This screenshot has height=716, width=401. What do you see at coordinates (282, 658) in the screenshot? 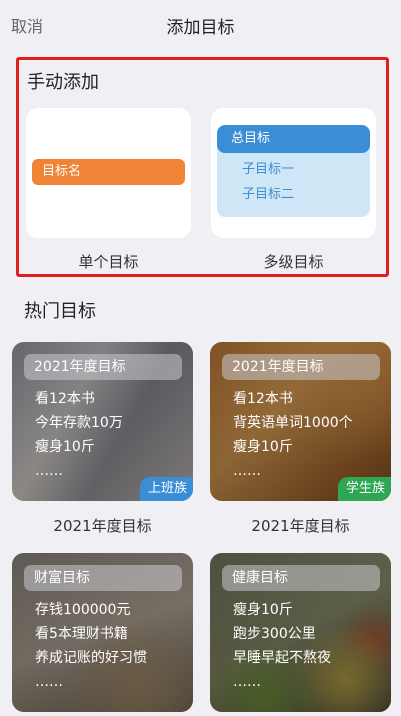
I see `goal-item: 早睡早起不熬夜` at bounding box center [282, 658].